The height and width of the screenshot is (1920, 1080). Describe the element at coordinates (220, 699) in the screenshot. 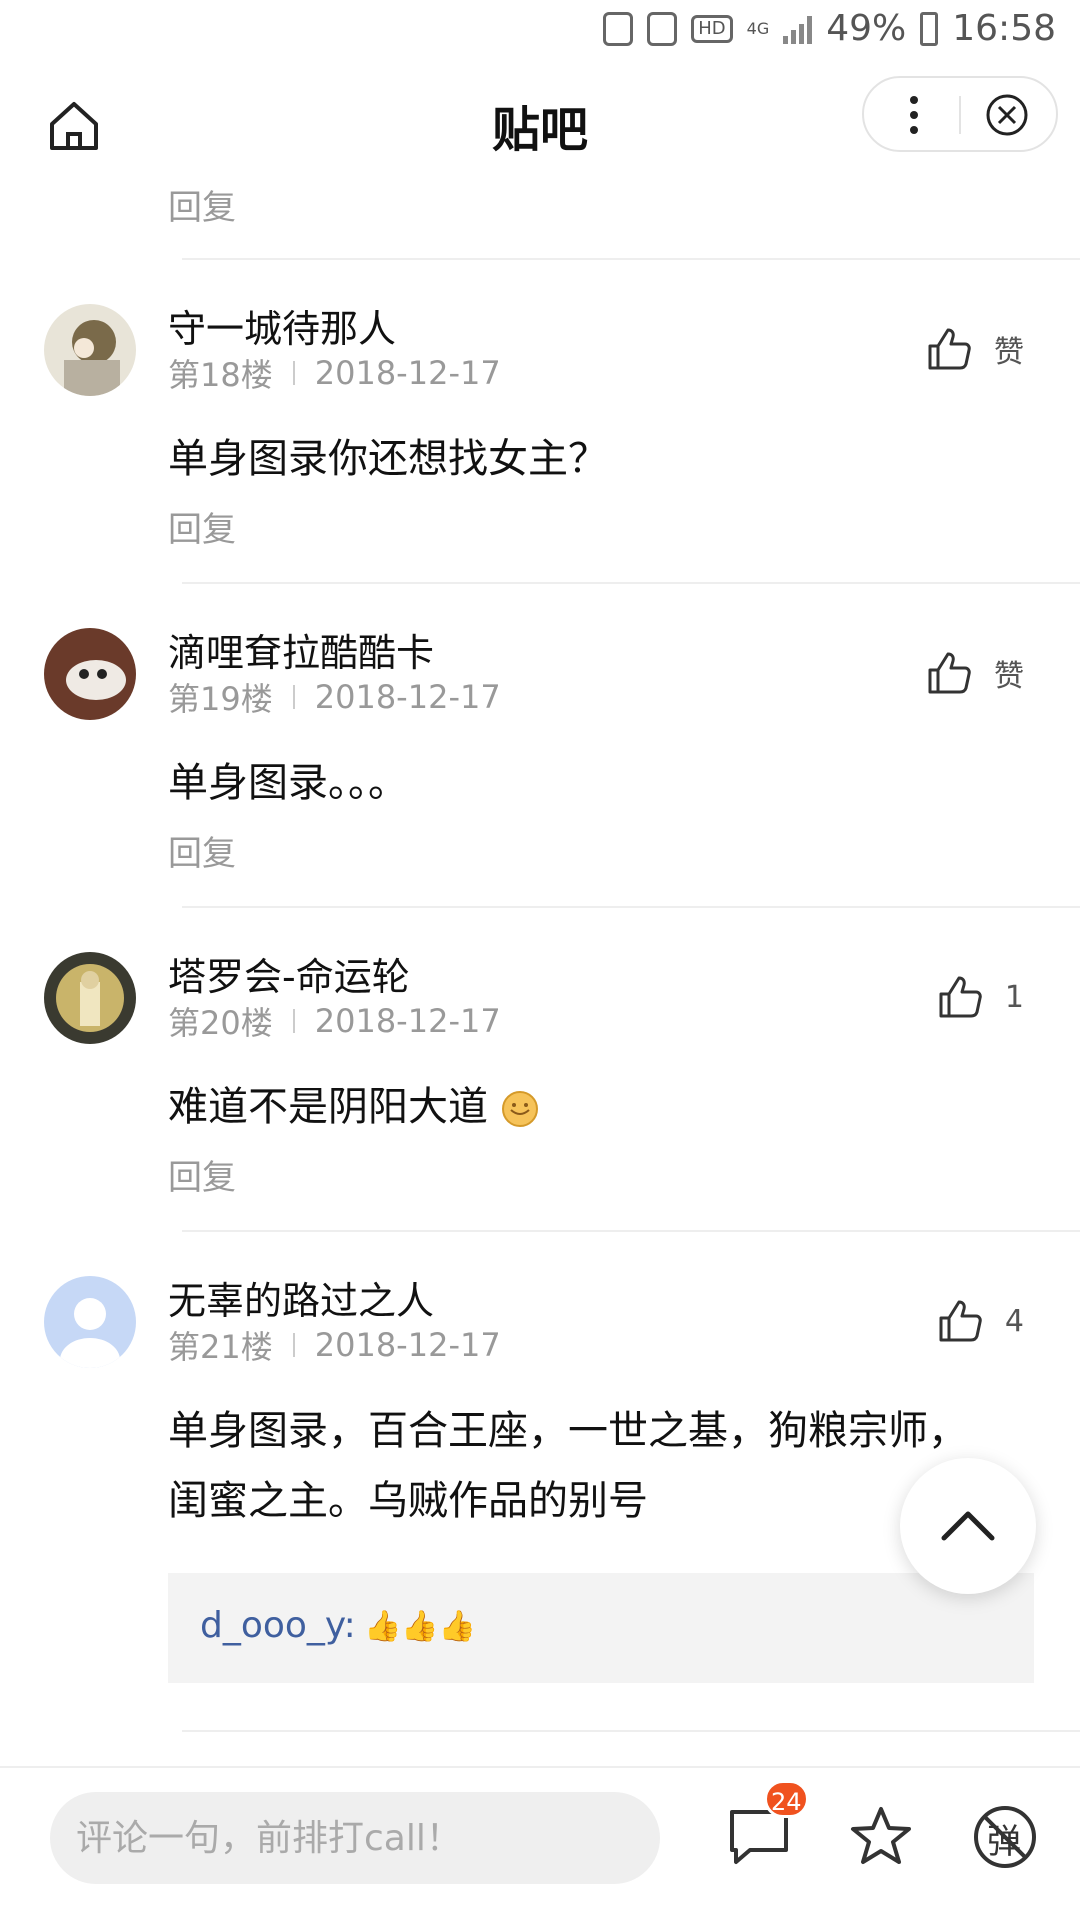

I see `floor-number: 第19楼` at that location.